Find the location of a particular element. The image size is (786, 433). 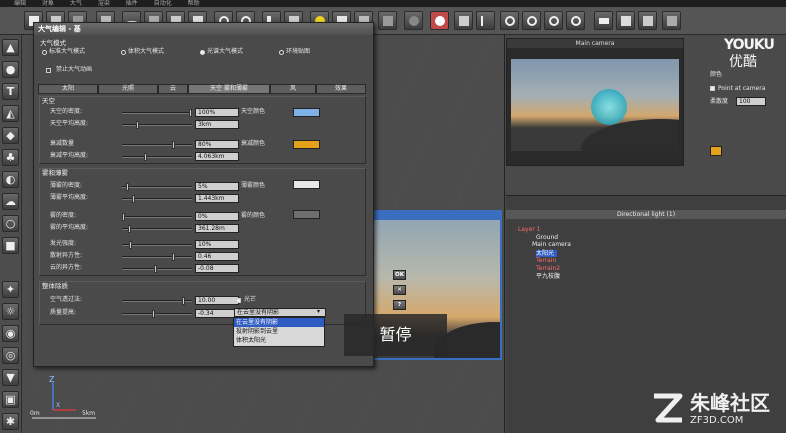

radio-volumetric is located at coordinates (123, 52).